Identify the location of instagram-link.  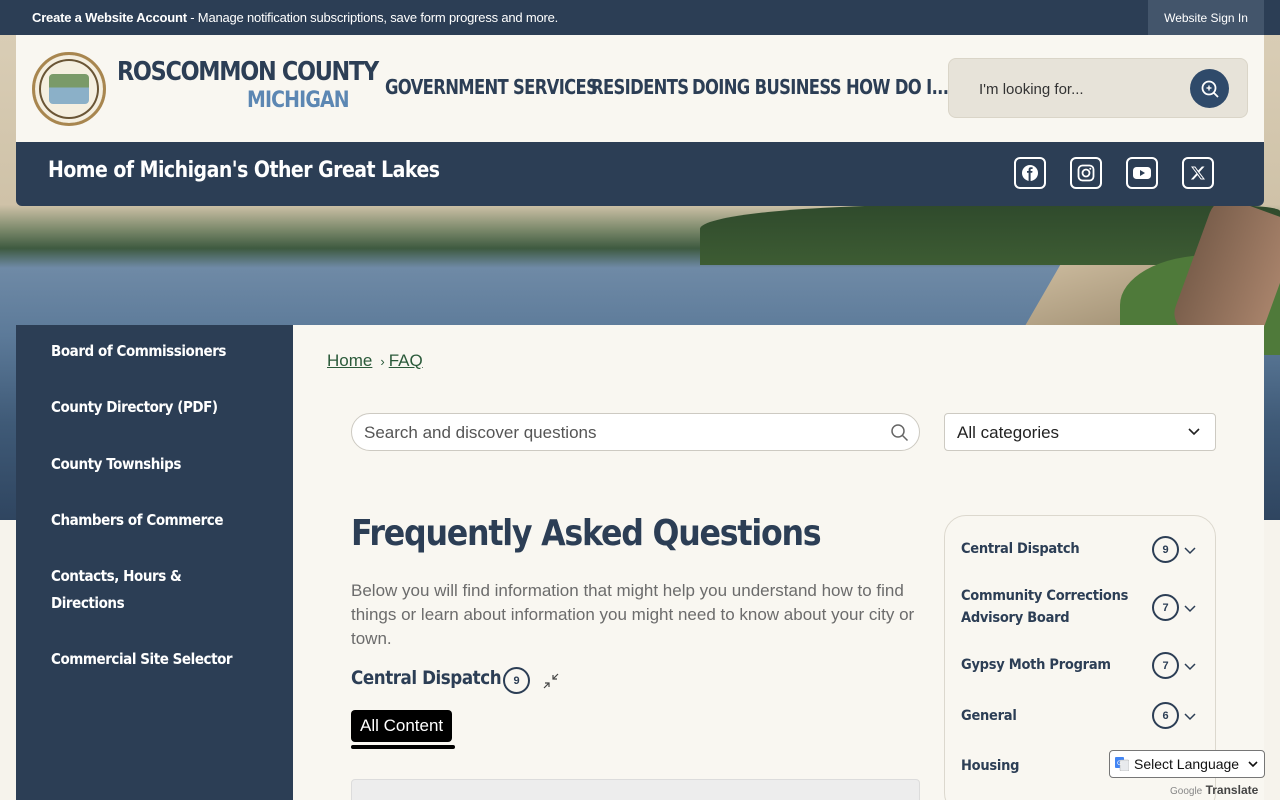
(1086, 173).